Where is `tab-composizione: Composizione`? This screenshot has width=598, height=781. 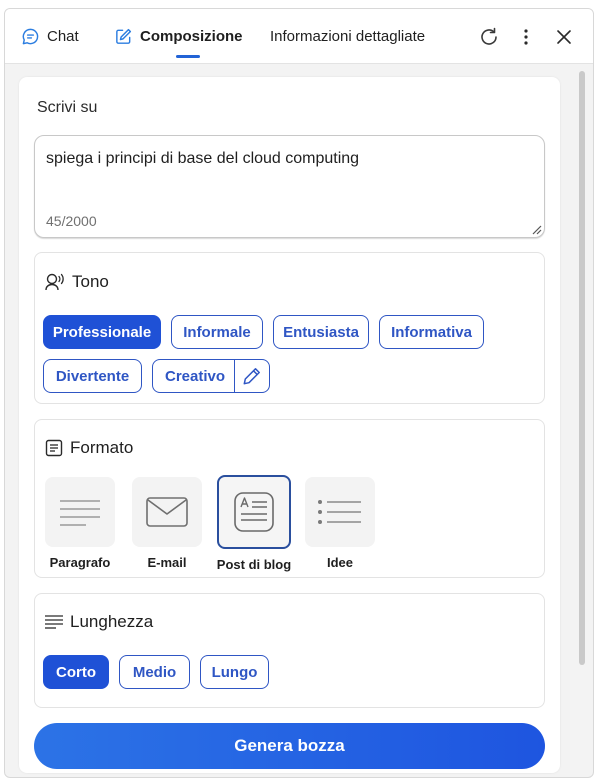 tab-composizione: Composizione is located at coordinates (178, 36).